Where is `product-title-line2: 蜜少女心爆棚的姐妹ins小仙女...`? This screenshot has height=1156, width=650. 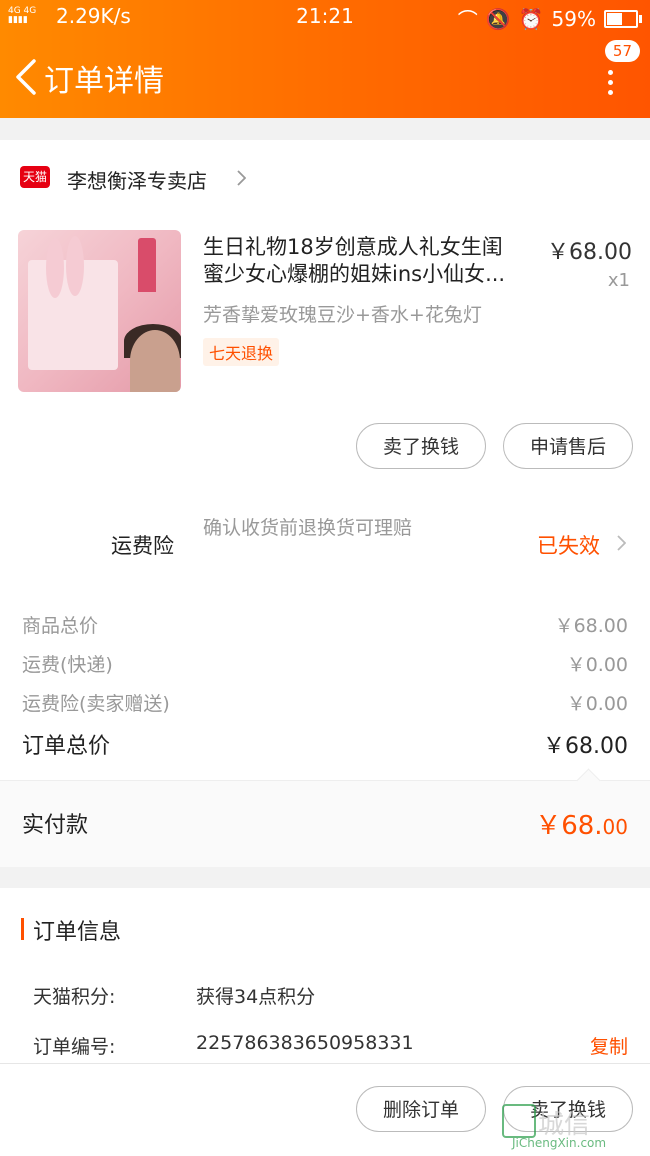 product-title-line2: 蜜少女心爆棚的姐妹ins小仙女... is located at coordinates (354, 274).